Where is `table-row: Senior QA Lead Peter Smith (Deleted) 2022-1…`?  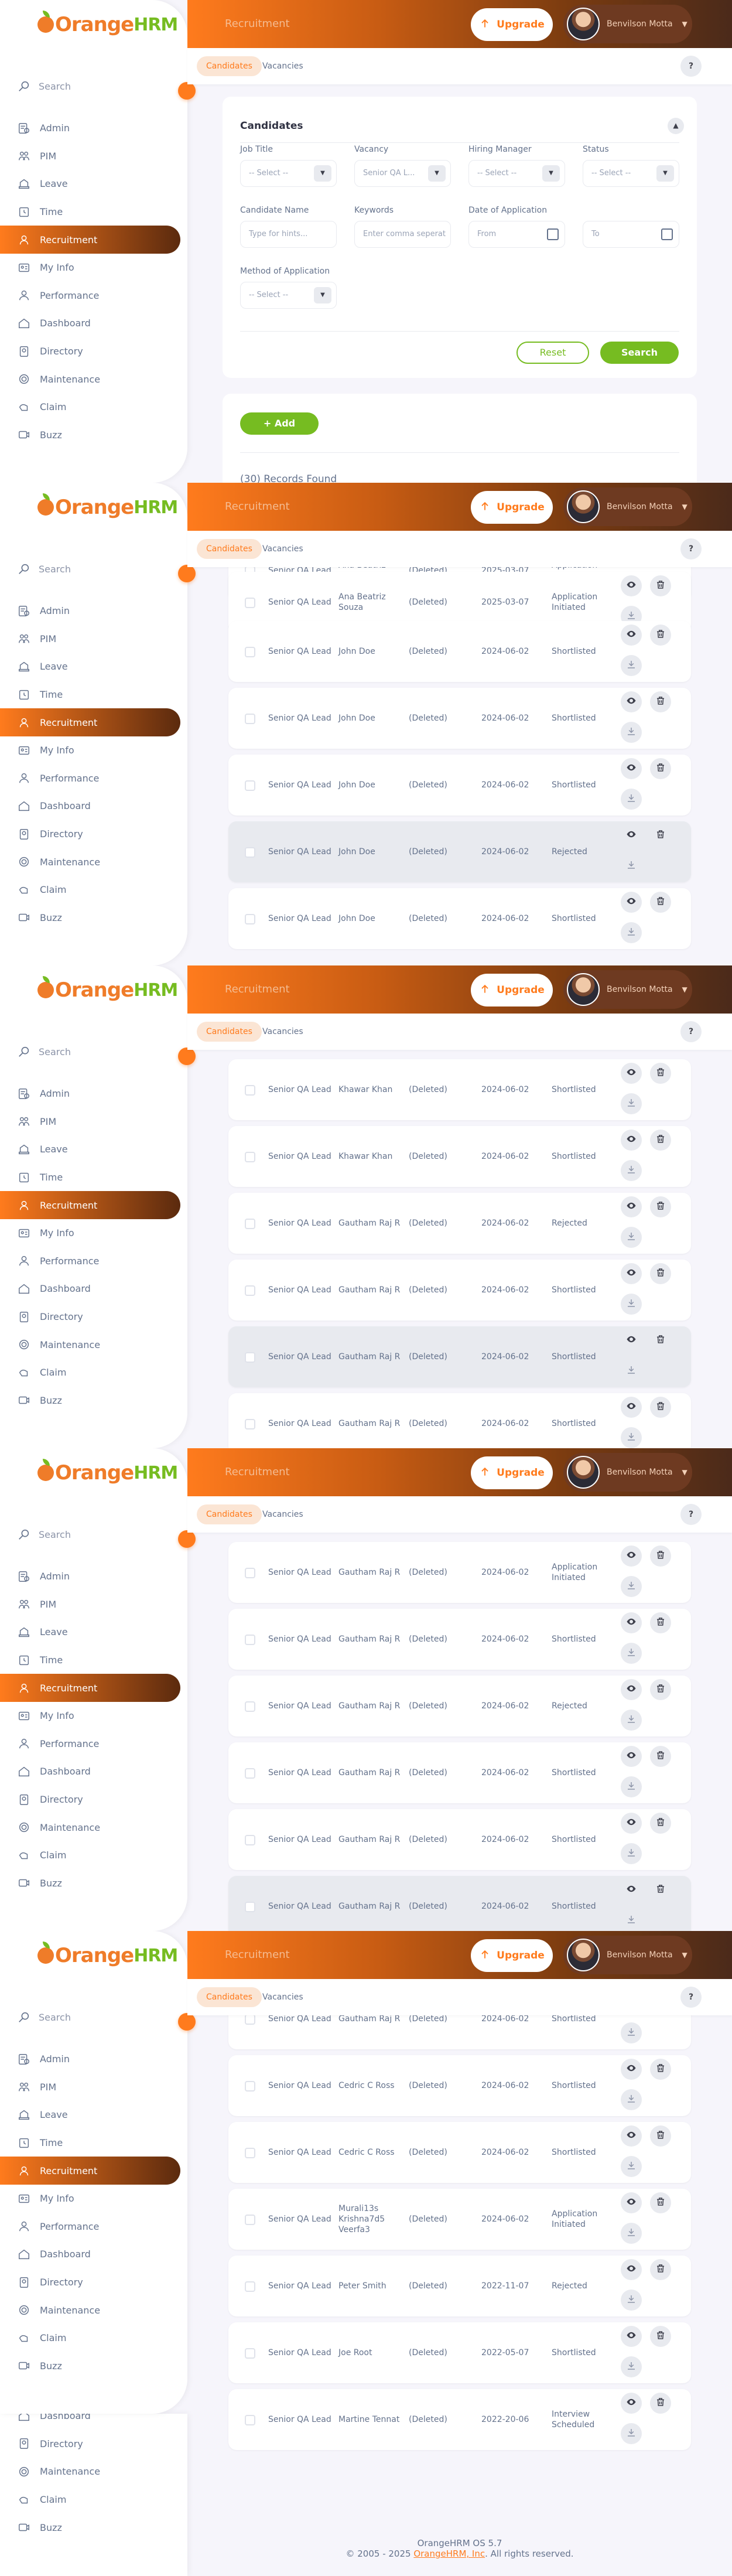
table-row: Senior QA Lead Peter Smith (Deleted) 2022-1… is located at coordinates (459, 2286).